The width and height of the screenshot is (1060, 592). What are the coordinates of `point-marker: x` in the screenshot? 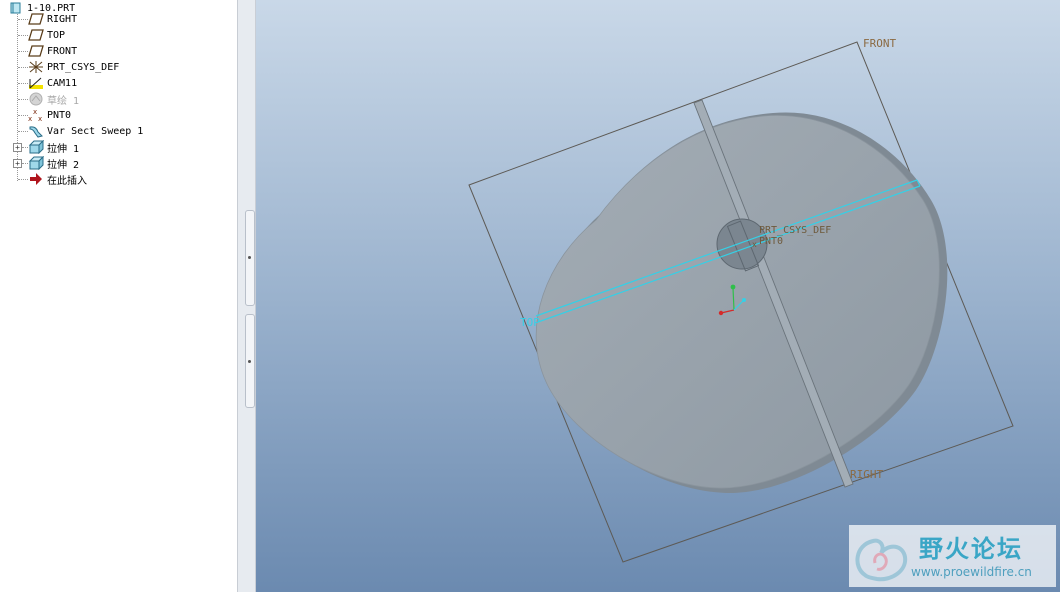 It's located at (754, 244).